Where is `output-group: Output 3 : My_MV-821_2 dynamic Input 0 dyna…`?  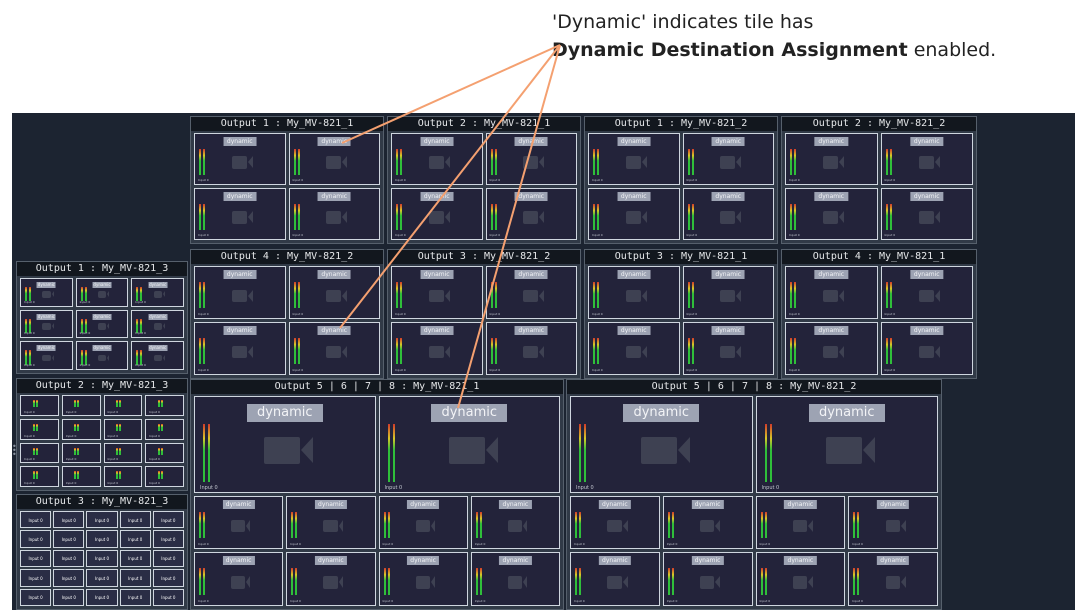 output-group: Output 3 : My_MV-821_2 dynamic Input 0 dyna… is located at coordinates (484, 314).